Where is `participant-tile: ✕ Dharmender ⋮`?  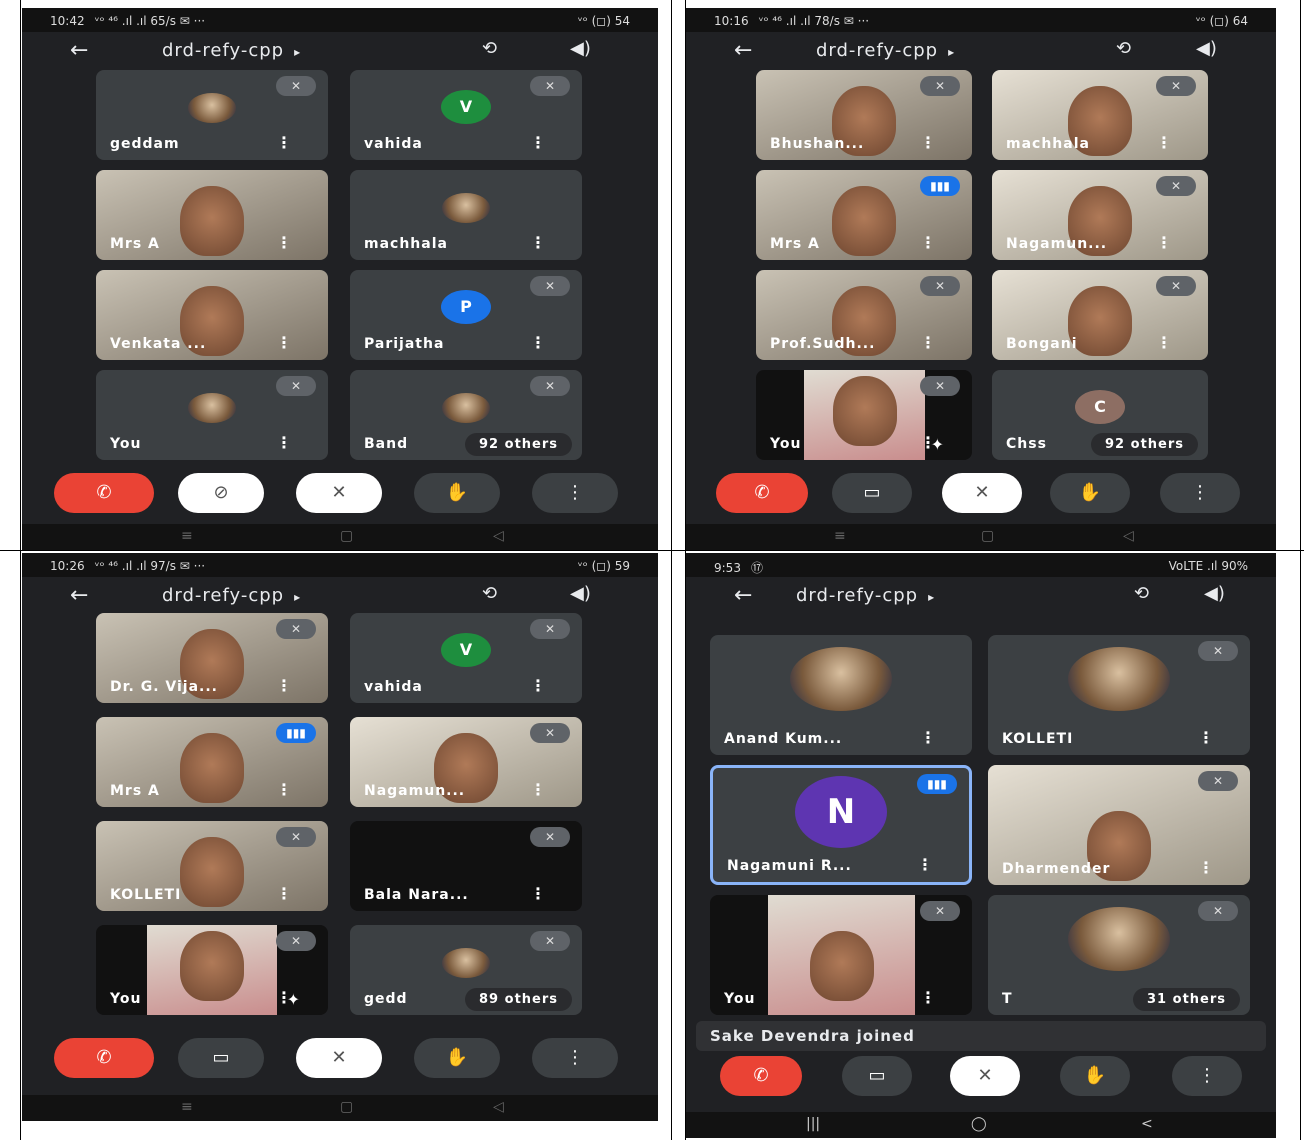
participant-tile: ✕ Dharmender ⋮ is located at coordinates (1119, 825).